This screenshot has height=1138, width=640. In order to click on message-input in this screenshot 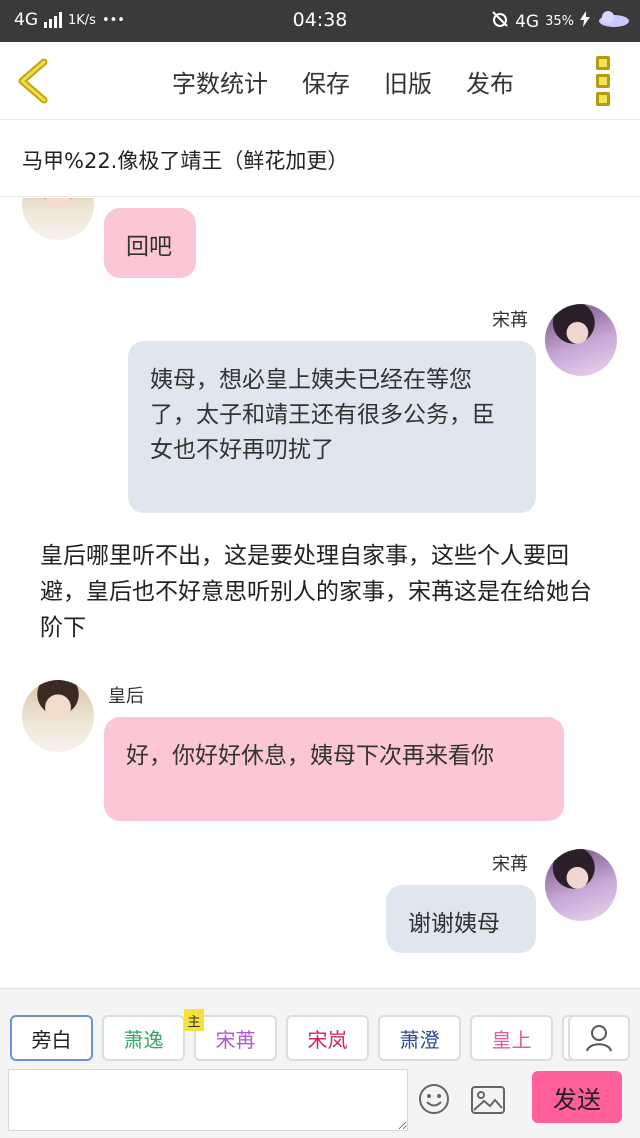, I will do `click(208, 1100)`.